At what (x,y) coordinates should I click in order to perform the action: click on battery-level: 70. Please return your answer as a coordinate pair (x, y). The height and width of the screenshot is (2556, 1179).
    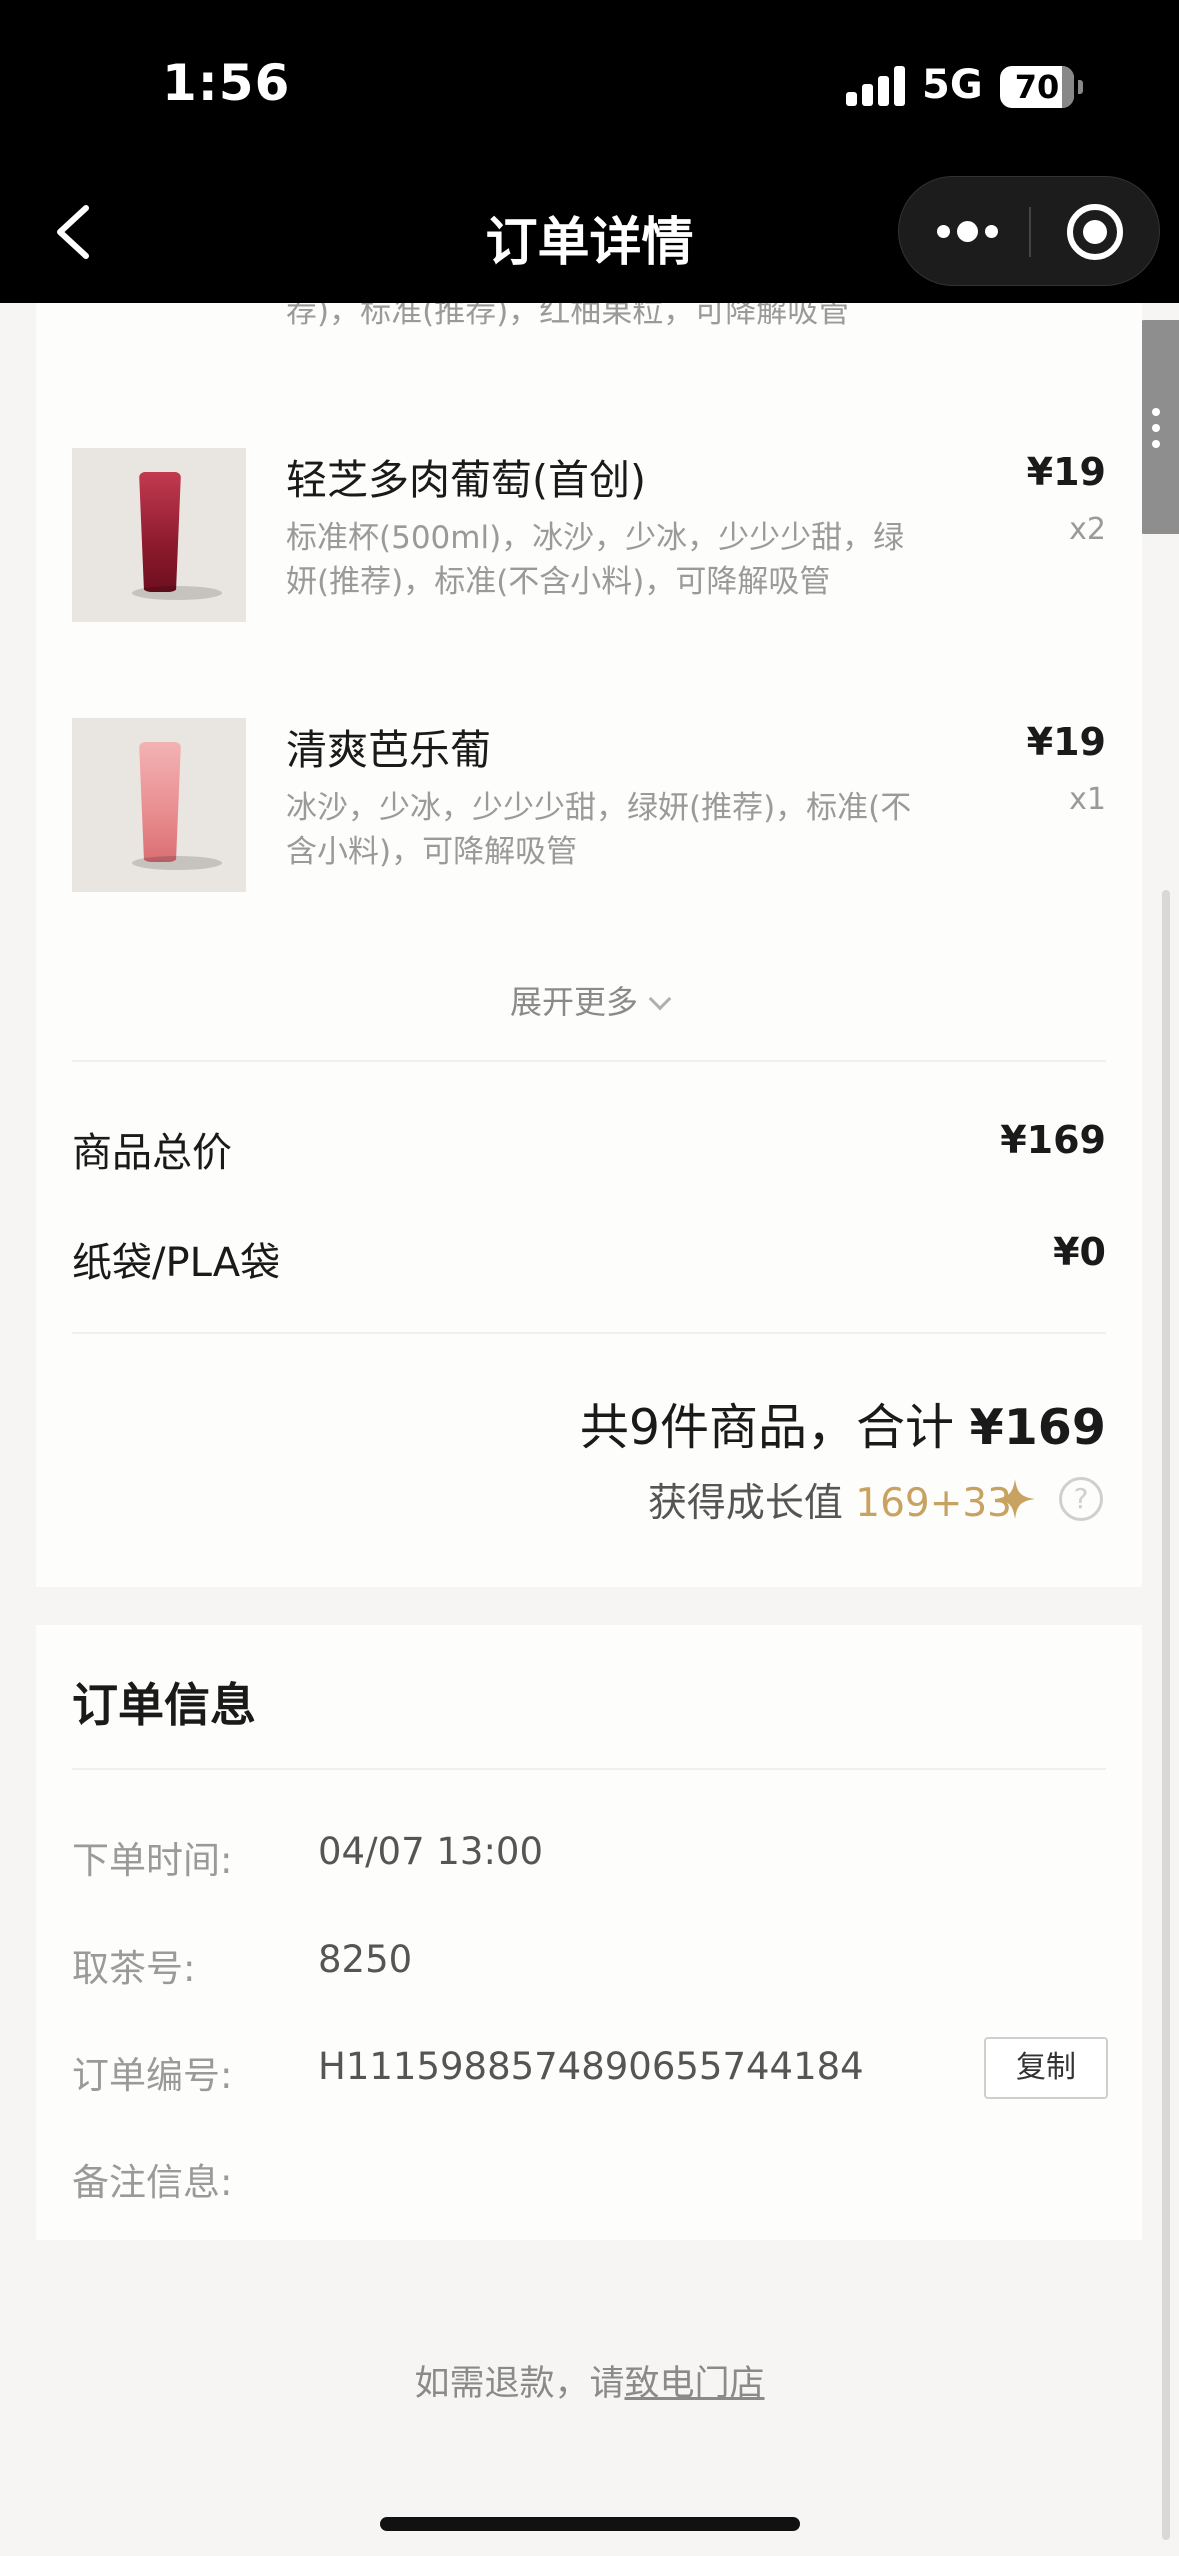
    Looking at the image, I should click on (1037, 87).